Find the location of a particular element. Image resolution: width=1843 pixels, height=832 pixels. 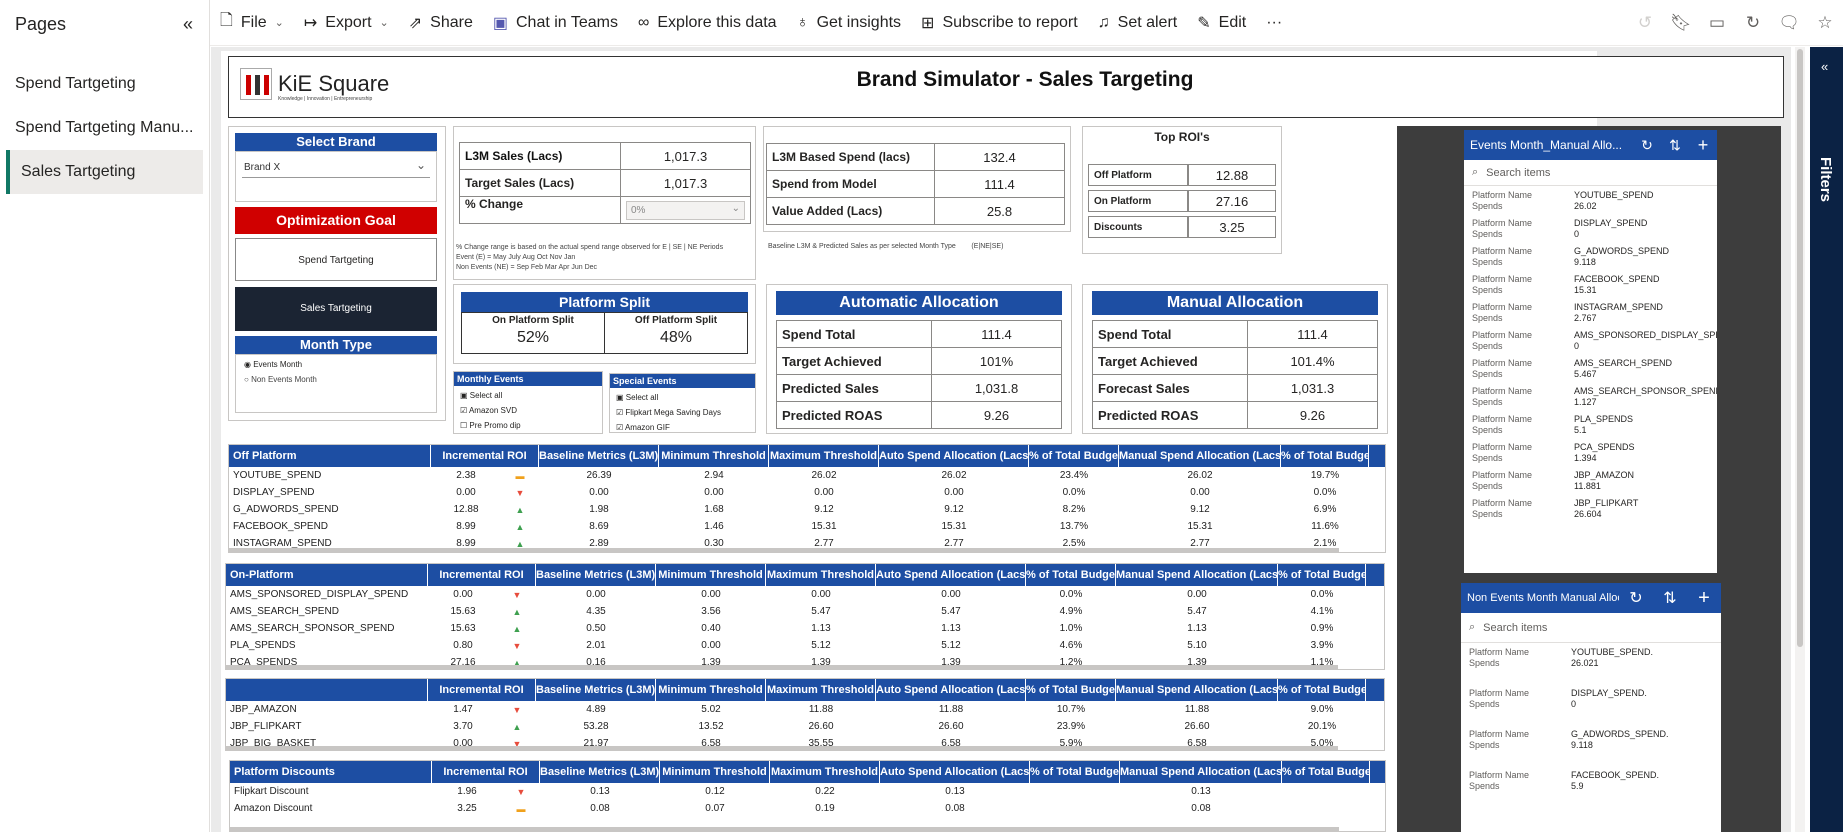

page-spend-targeting: Spend Tartgeting is located at coordinates (101, 84).